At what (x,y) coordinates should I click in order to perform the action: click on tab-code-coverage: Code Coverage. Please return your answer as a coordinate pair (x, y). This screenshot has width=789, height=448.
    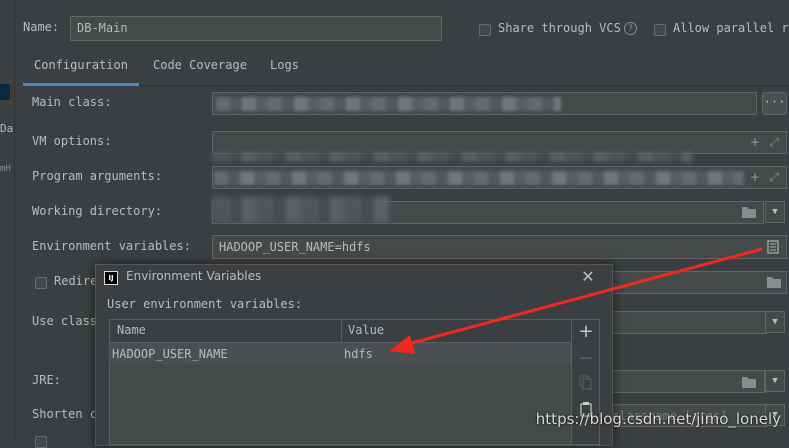
    Looking at the image, I should click on (200, 69).